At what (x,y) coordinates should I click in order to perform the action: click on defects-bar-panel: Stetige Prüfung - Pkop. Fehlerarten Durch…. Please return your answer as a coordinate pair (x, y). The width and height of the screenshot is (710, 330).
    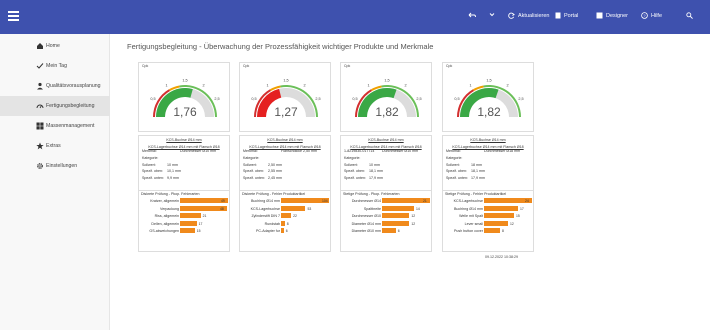
    Looking at the image, I should click on (386, 221).